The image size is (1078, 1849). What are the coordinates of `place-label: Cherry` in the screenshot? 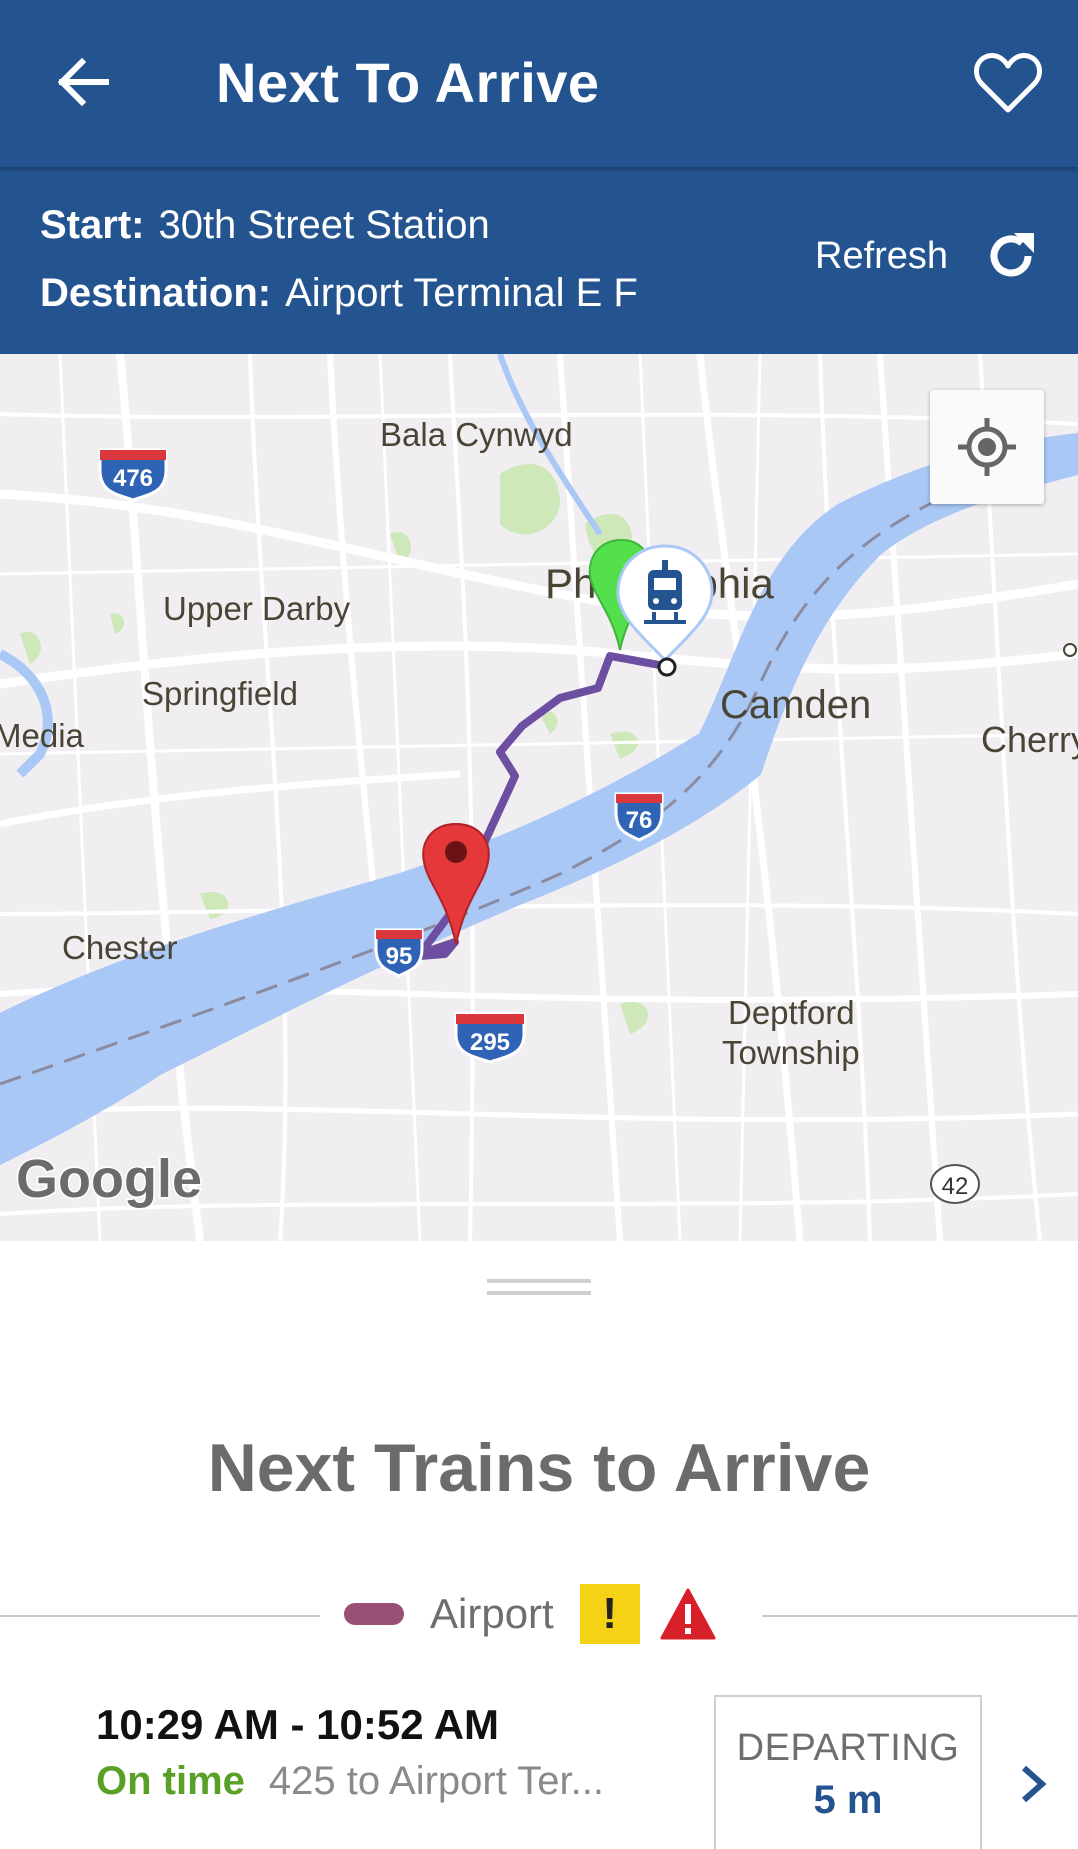 It's located at (1029, 739).